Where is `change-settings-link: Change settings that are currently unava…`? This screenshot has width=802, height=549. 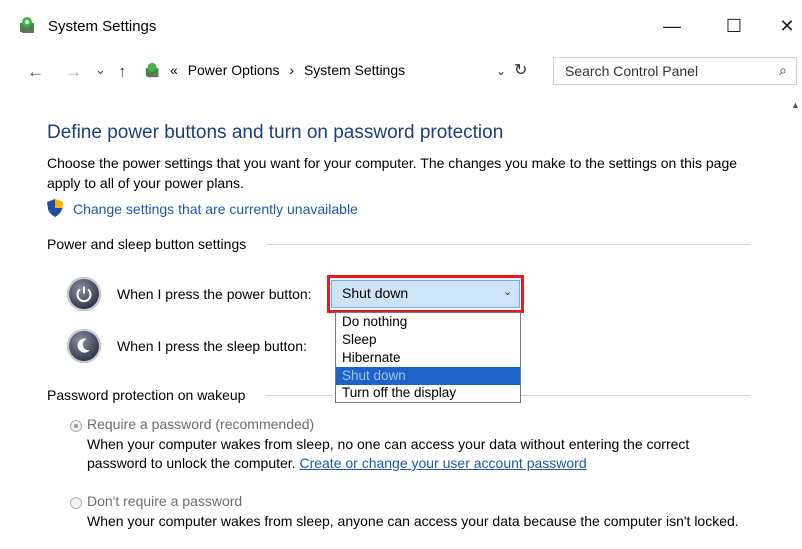 change-settings-link: Change settings that are currently unava… is located at coordinates (215, 209).